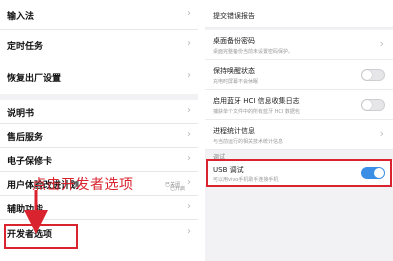 The width and height of the screenshot is (393, 261). Describe the element at coordinates (234, 131) in the screenshot. I see `row-title: 进程统计信息` at that location.